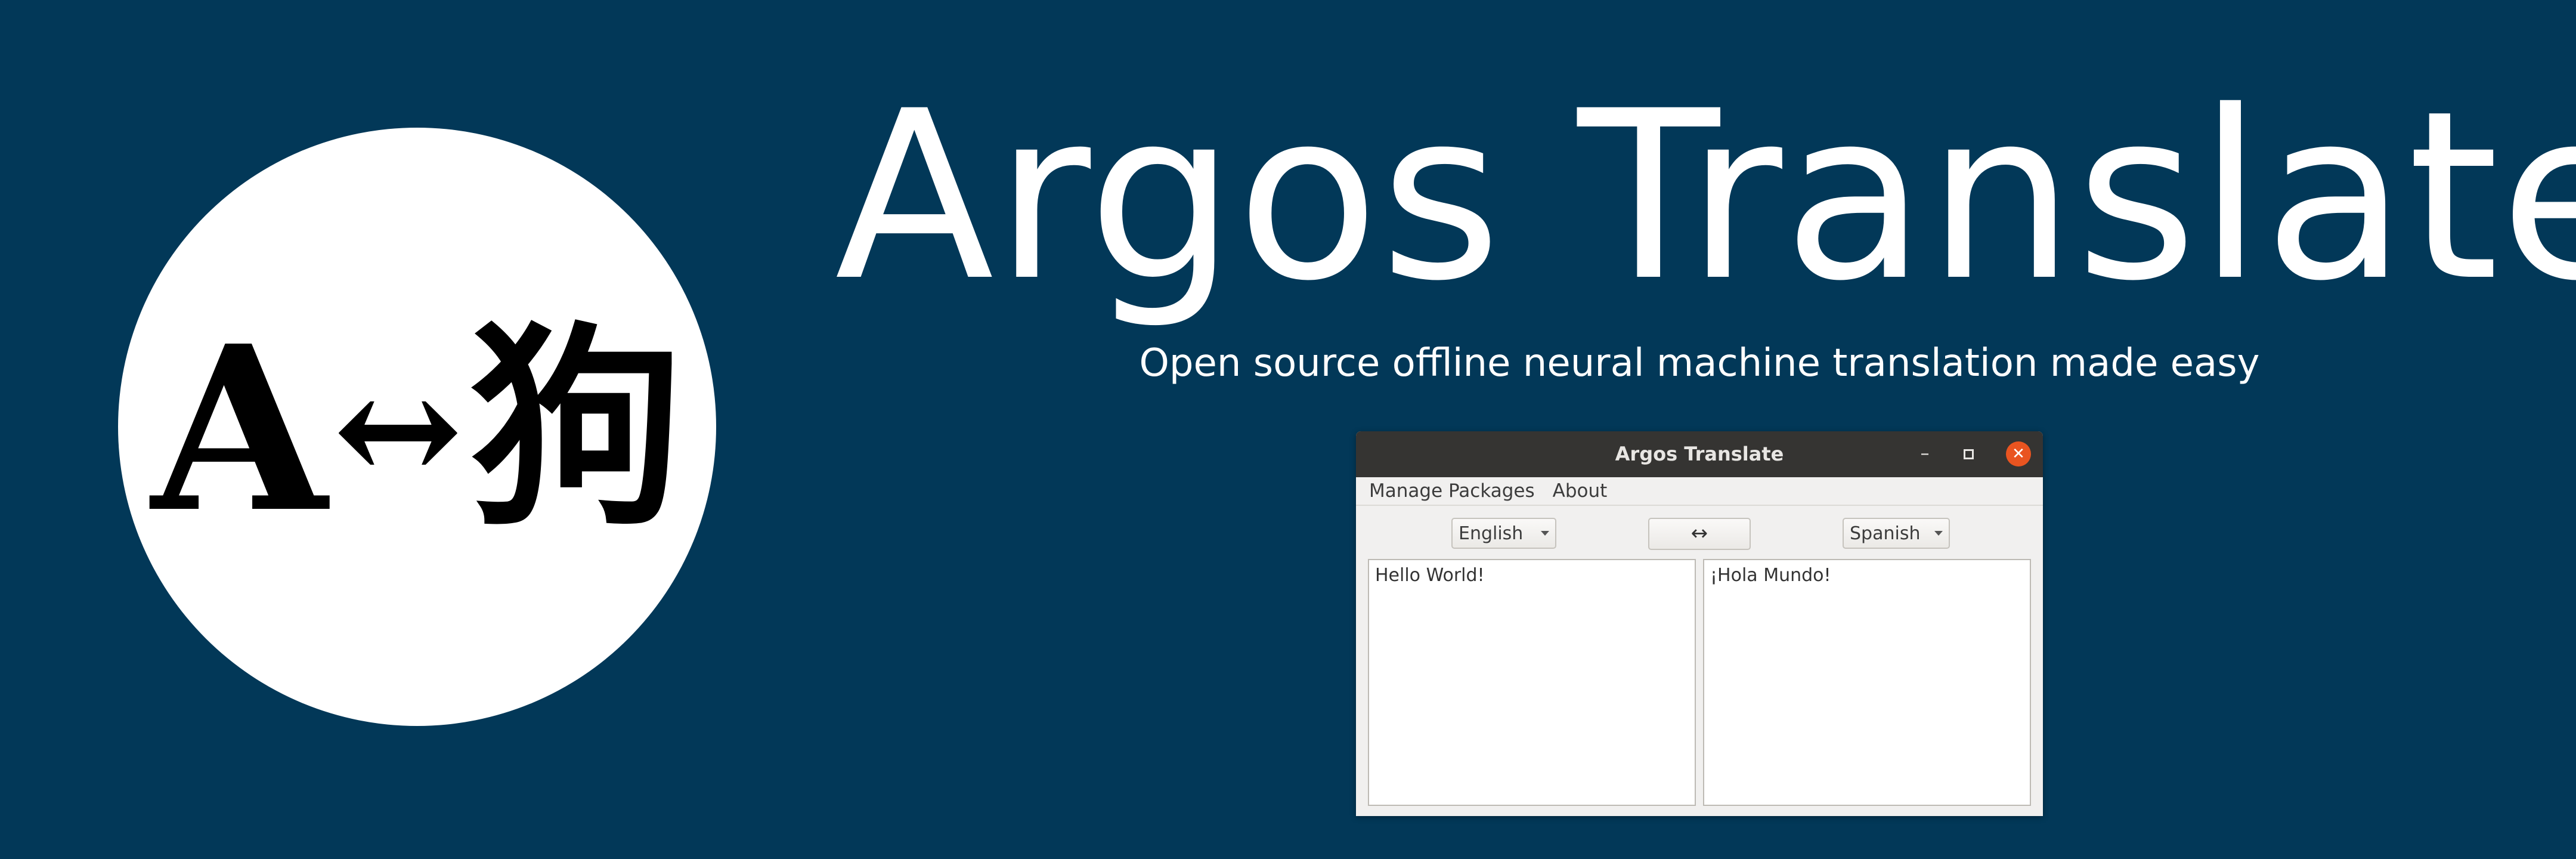 This screenshot has height=859, width=2576. Describe the element at coordinates (1450, 491) in the screenshot. I see `menu-manage-packages: Manage Packages` at that location.